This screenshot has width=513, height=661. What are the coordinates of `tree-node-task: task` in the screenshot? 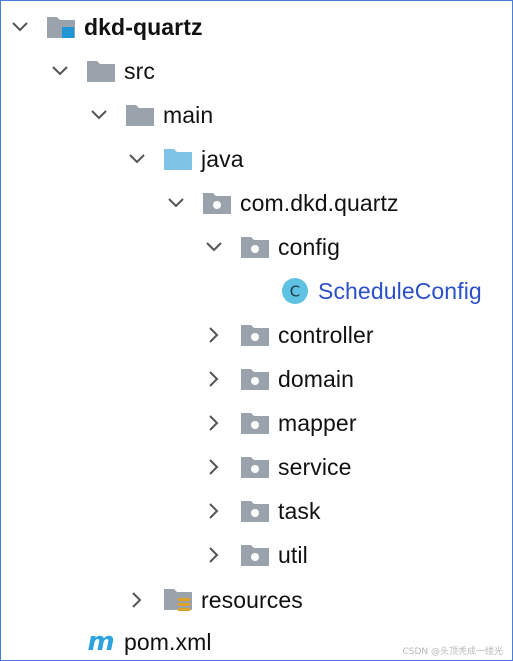 It's located at (260, 511).